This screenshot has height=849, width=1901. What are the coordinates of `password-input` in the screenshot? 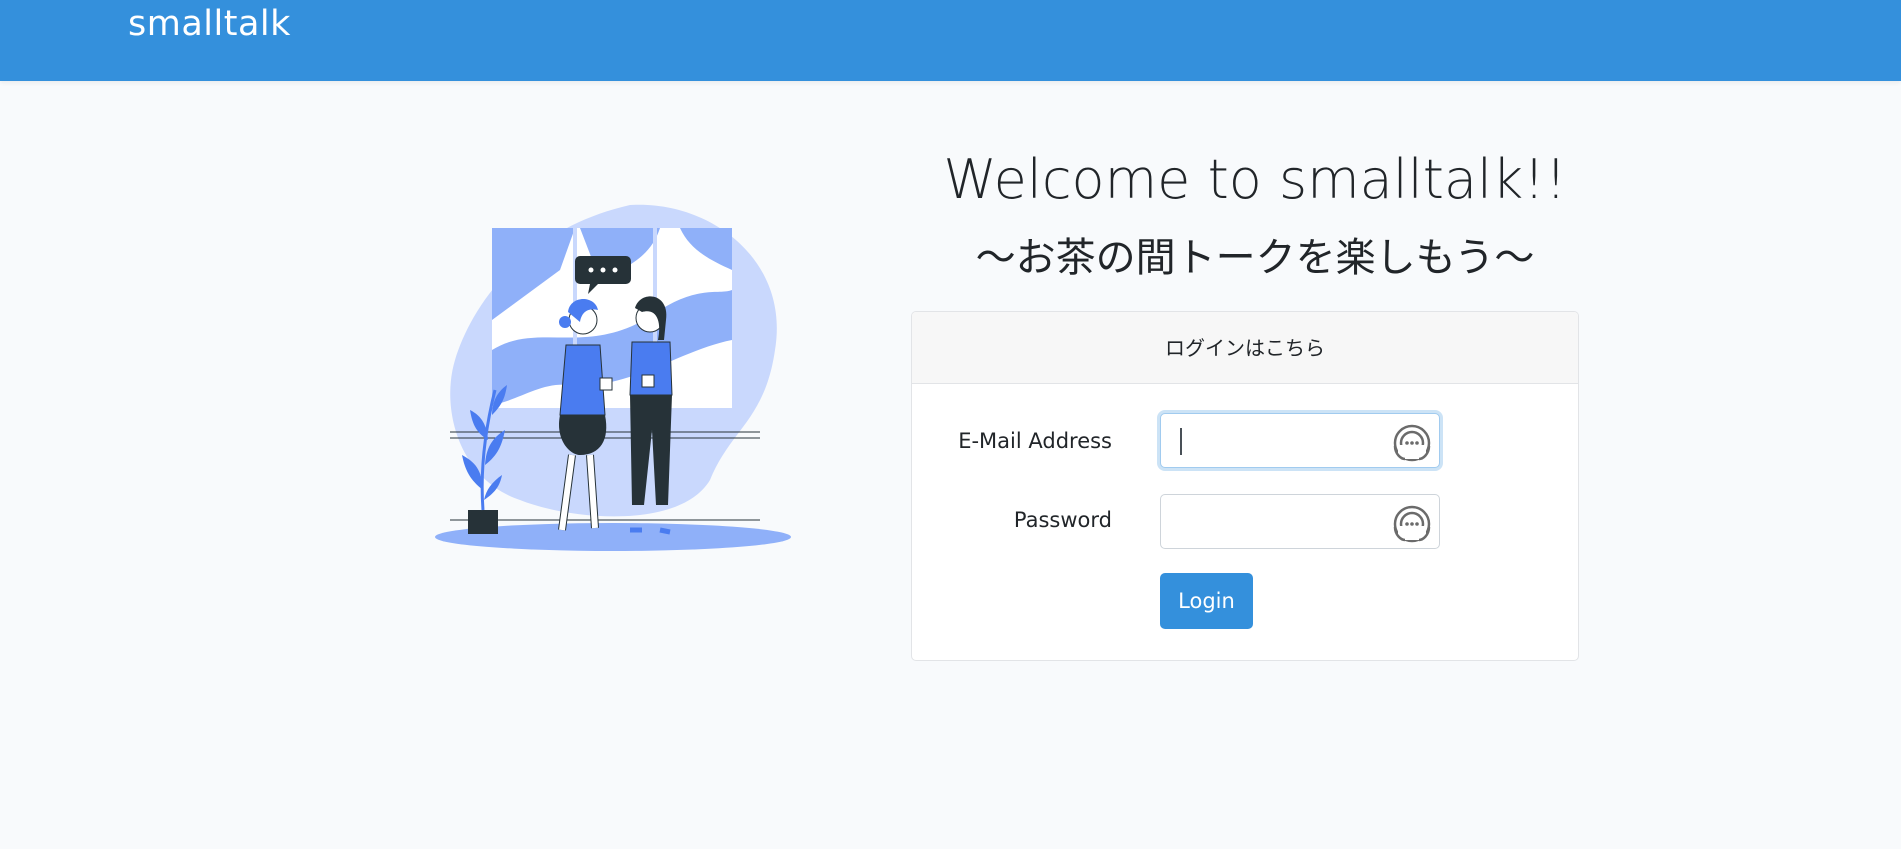 It's located at (1300, 521).